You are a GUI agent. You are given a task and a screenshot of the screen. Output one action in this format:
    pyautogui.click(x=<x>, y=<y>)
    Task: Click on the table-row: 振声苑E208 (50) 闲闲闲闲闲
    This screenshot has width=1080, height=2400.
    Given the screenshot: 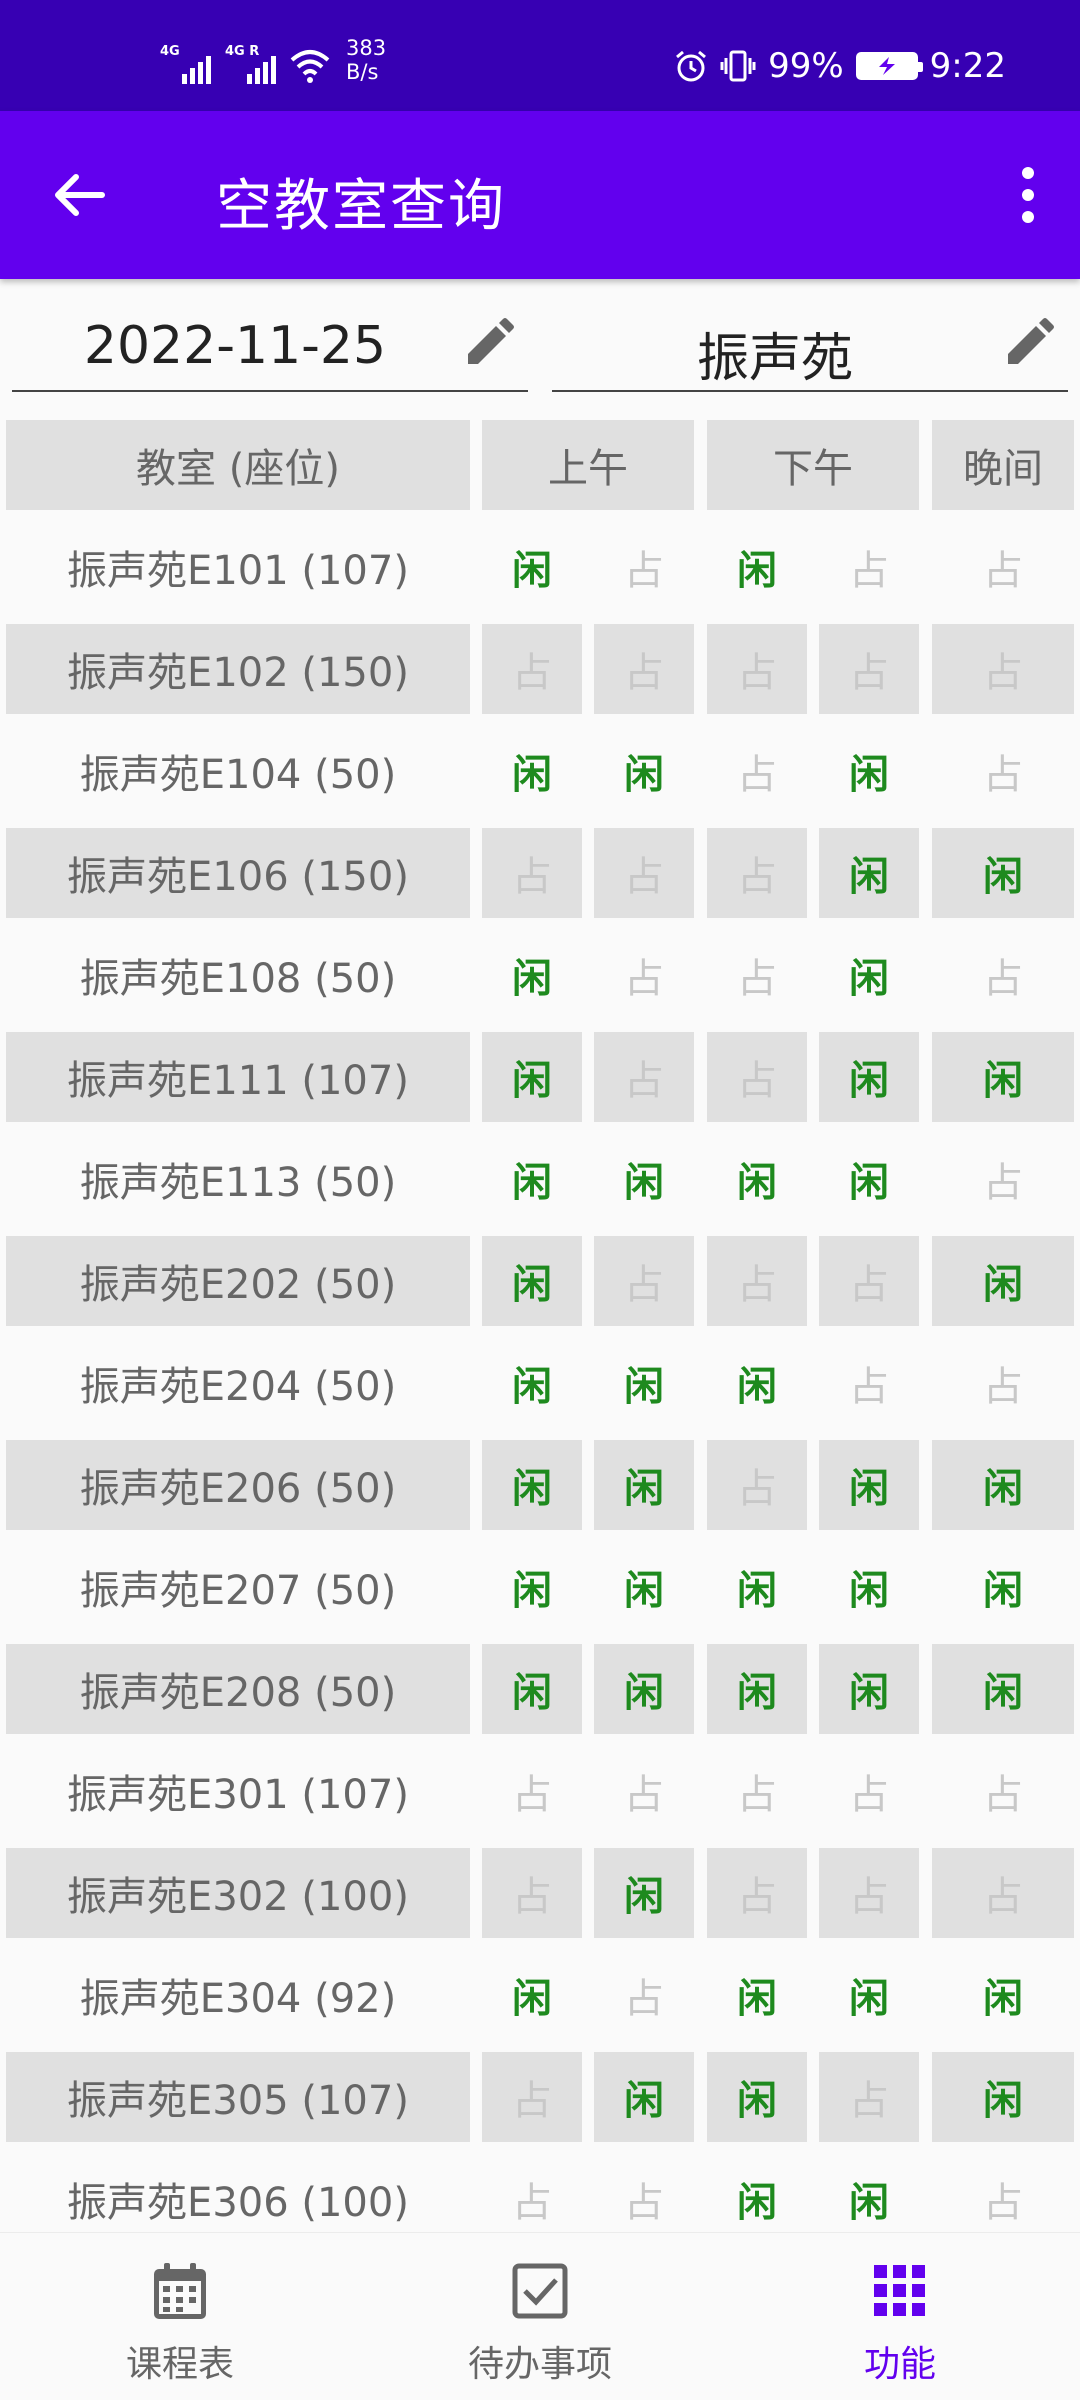 What is the action you would take?
    pyautogui.click(x=540, y=1695)
    